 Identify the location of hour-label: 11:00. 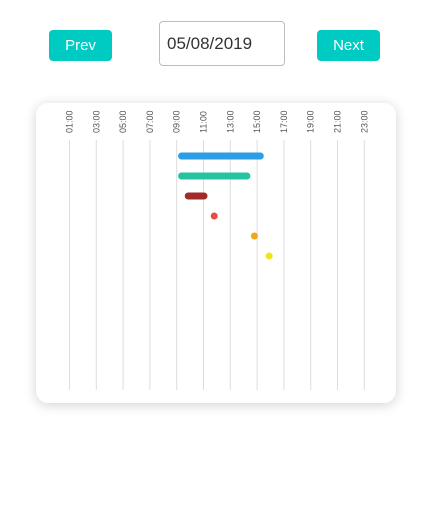
(204, 122).